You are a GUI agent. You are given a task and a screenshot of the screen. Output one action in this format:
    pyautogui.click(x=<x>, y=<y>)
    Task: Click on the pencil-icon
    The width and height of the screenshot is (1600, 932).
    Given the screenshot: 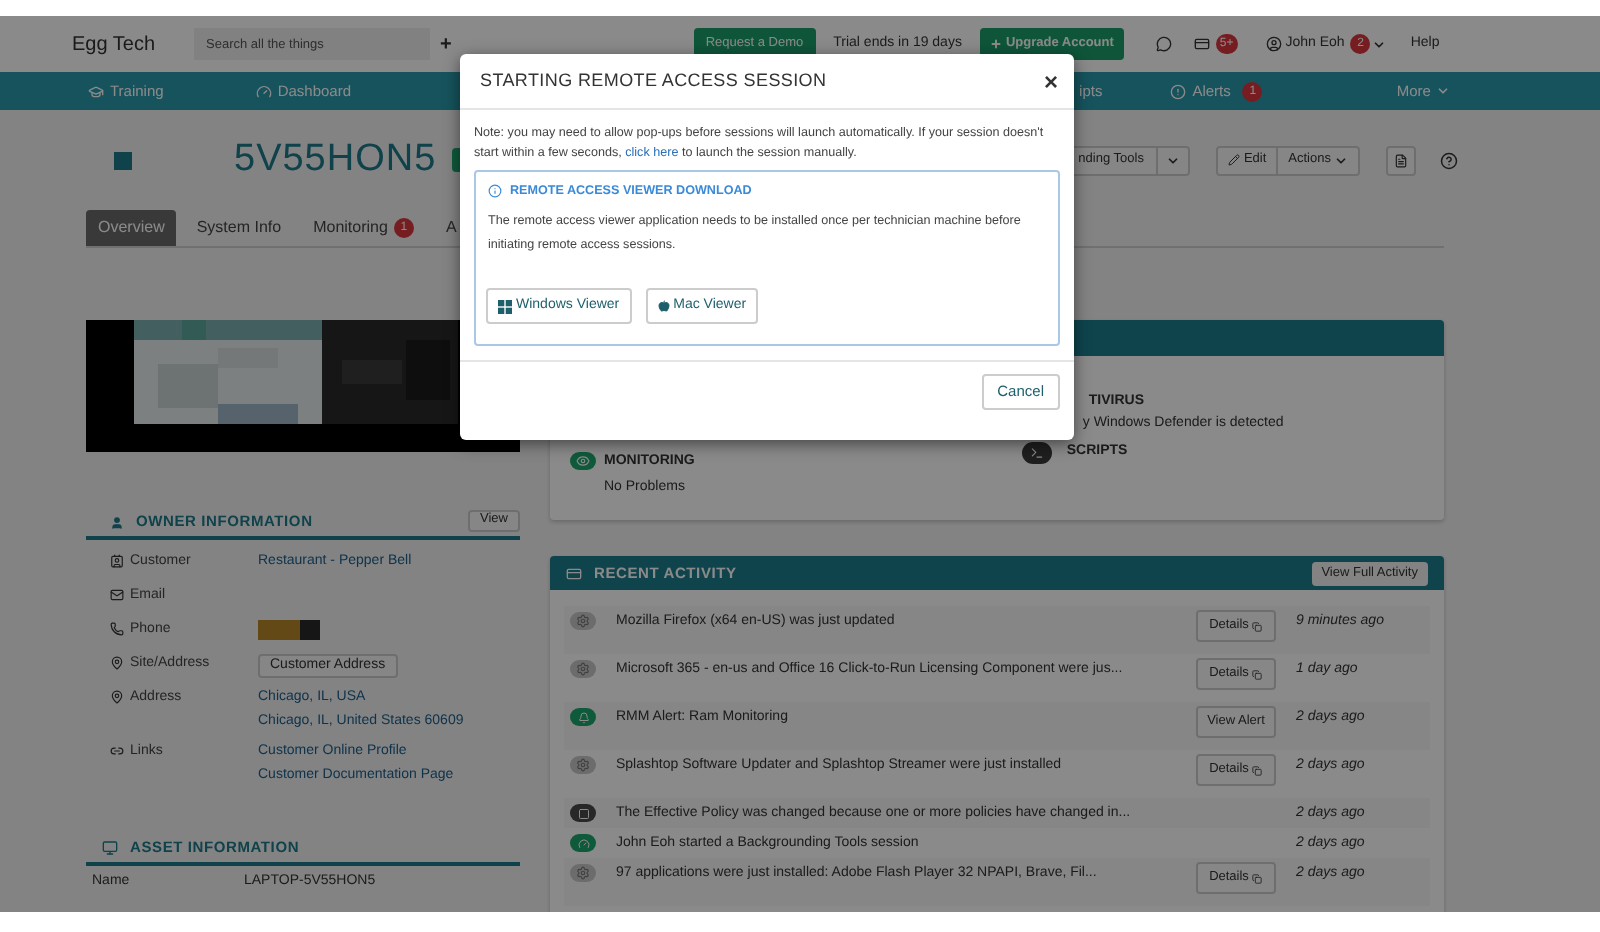 What is the action you would take?
    pyautogui.click(x=1233, y=160)
    